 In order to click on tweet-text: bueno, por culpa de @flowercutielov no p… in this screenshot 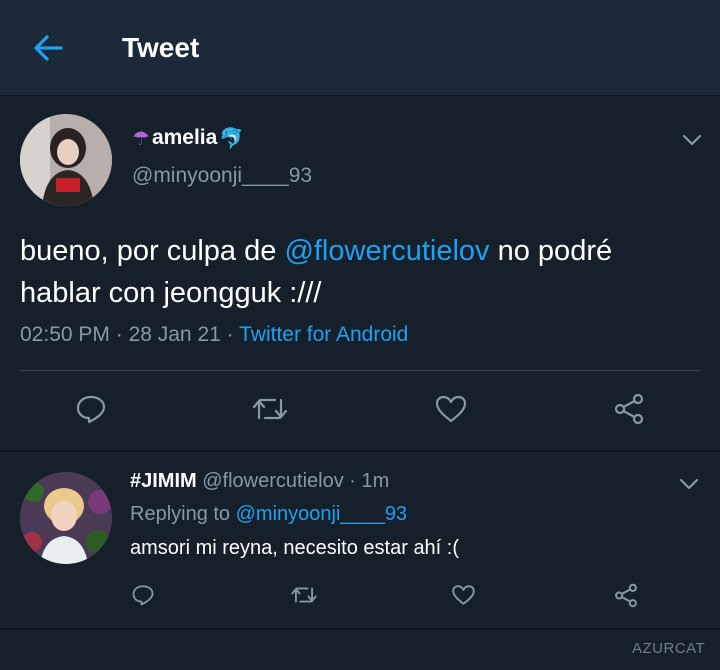, I will do `click(360, 272)`.